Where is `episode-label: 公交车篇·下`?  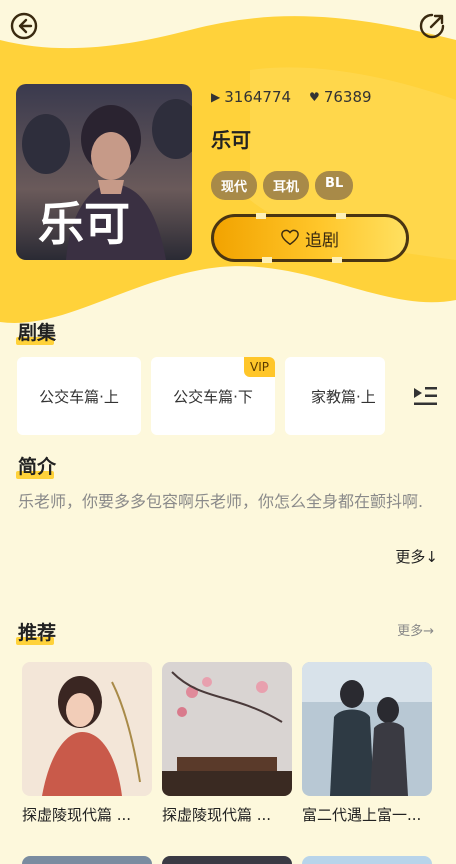 episode-label: 公交车篇·下 is located at coordinates (213, 396).